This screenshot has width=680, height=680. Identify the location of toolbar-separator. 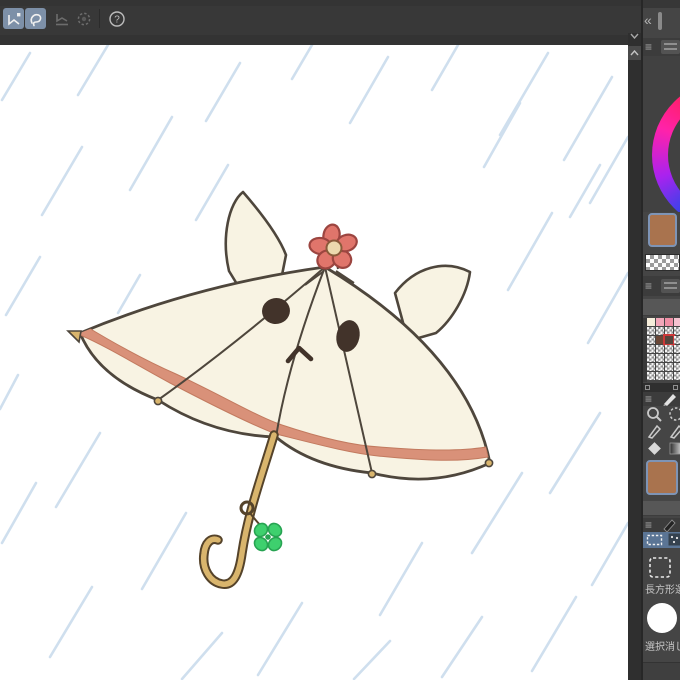
(99, 18).